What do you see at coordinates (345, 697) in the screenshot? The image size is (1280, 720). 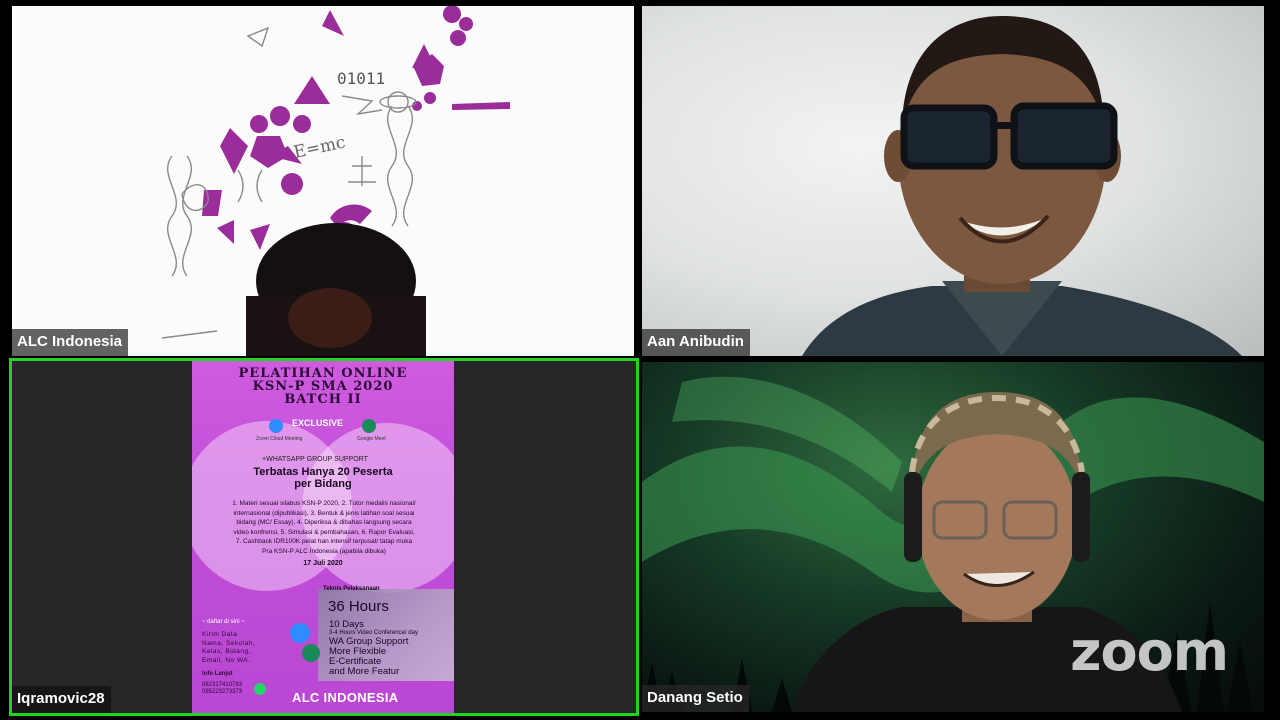 I see `poster-brand: ALC INDONESIA` at bounding box center [345, 697].